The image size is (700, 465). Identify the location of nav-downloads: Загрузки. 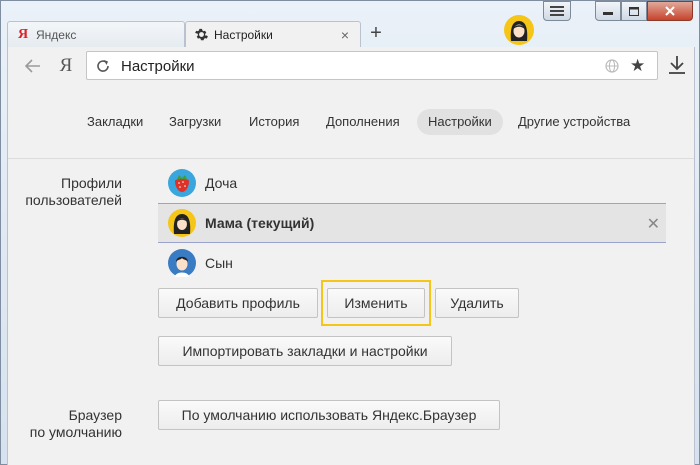
(195, 122).